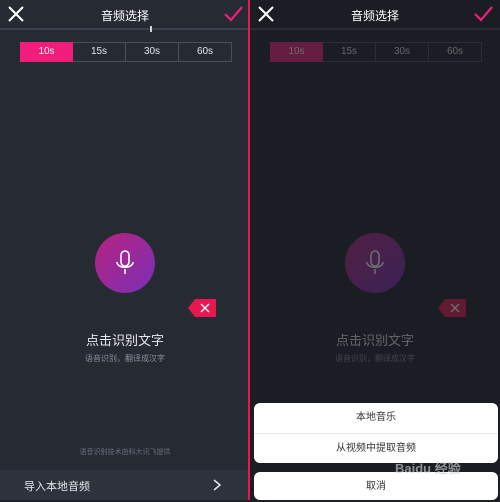  I want to click on extract-from-video-option: 从视频中提取音频, so click(376, 448).